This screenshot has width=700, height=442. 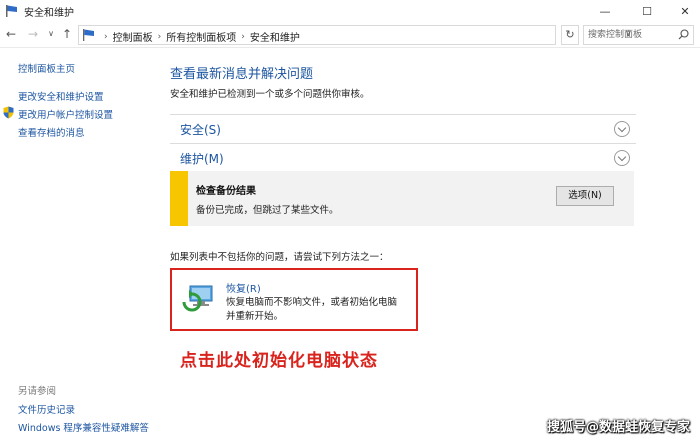 I want to click on breadcrumb-security-maintenance: 安全和维护, so click(x=275, y=36).